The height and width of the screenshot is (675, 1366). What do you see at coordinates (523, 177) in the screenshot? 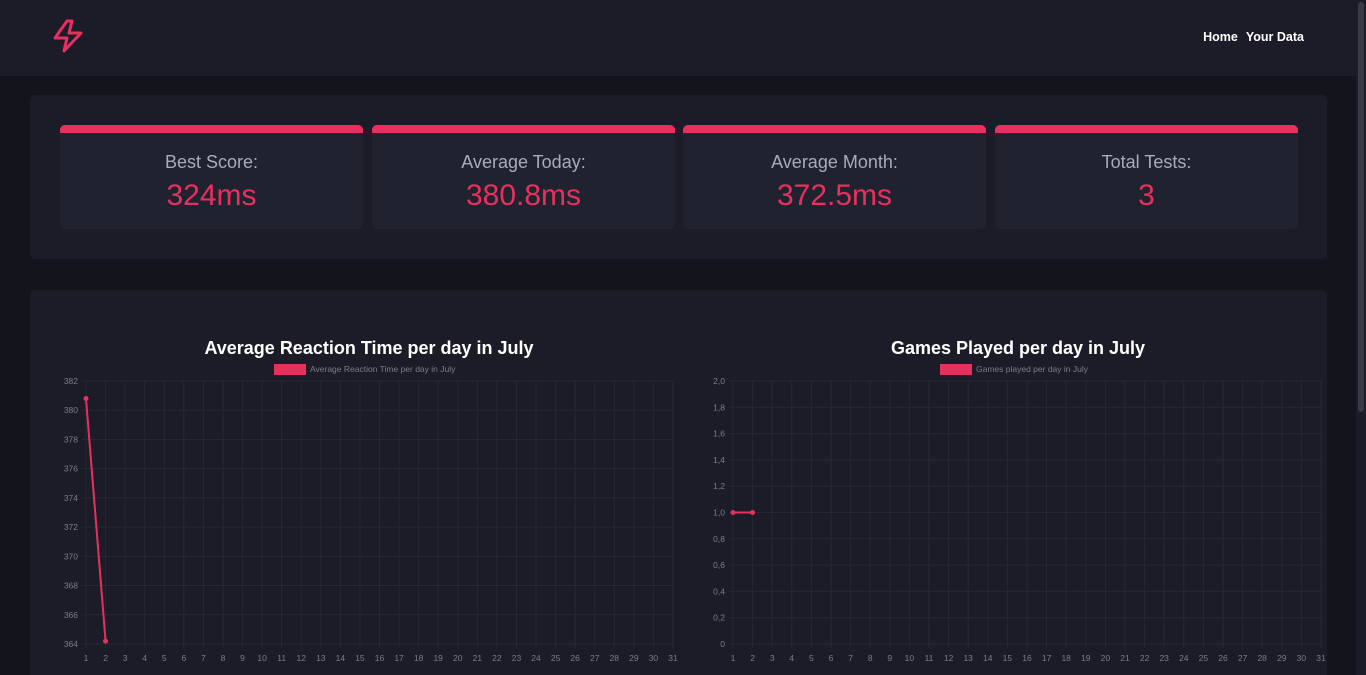
I see `stat-card-average-today: Average Today: 380.8ms` at bounding box center [523, 177].